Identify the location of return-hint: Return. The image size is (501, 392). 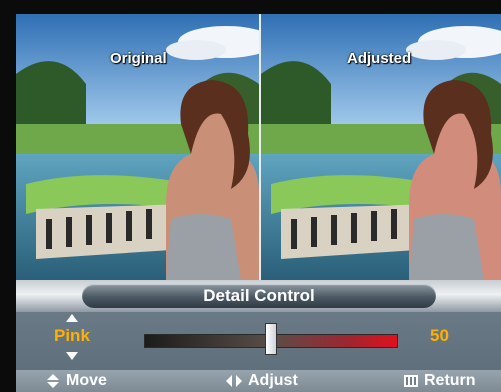
(440, 381).